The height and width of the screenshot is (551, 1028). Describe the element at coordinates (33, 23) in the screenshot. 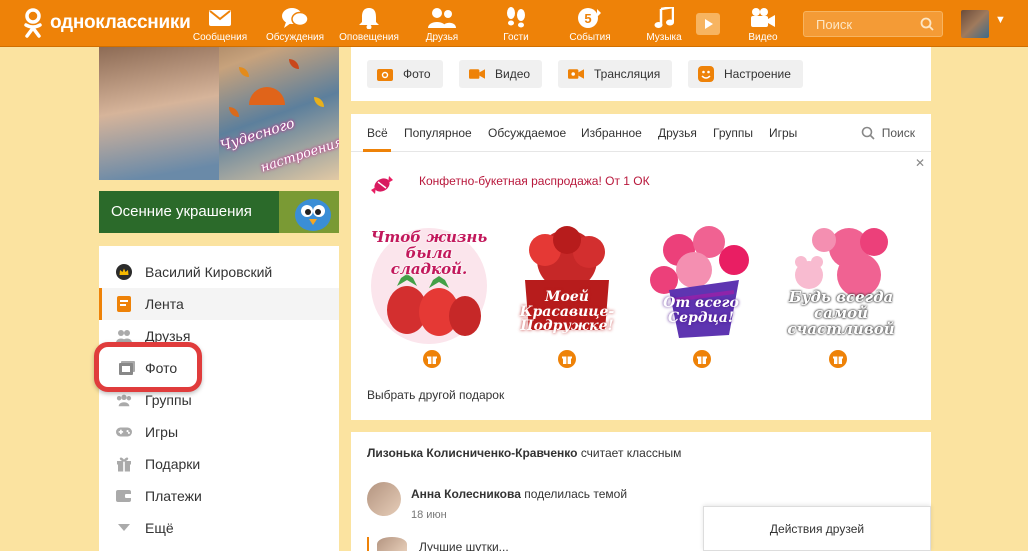

I see `ok-logo-icon` at that location.